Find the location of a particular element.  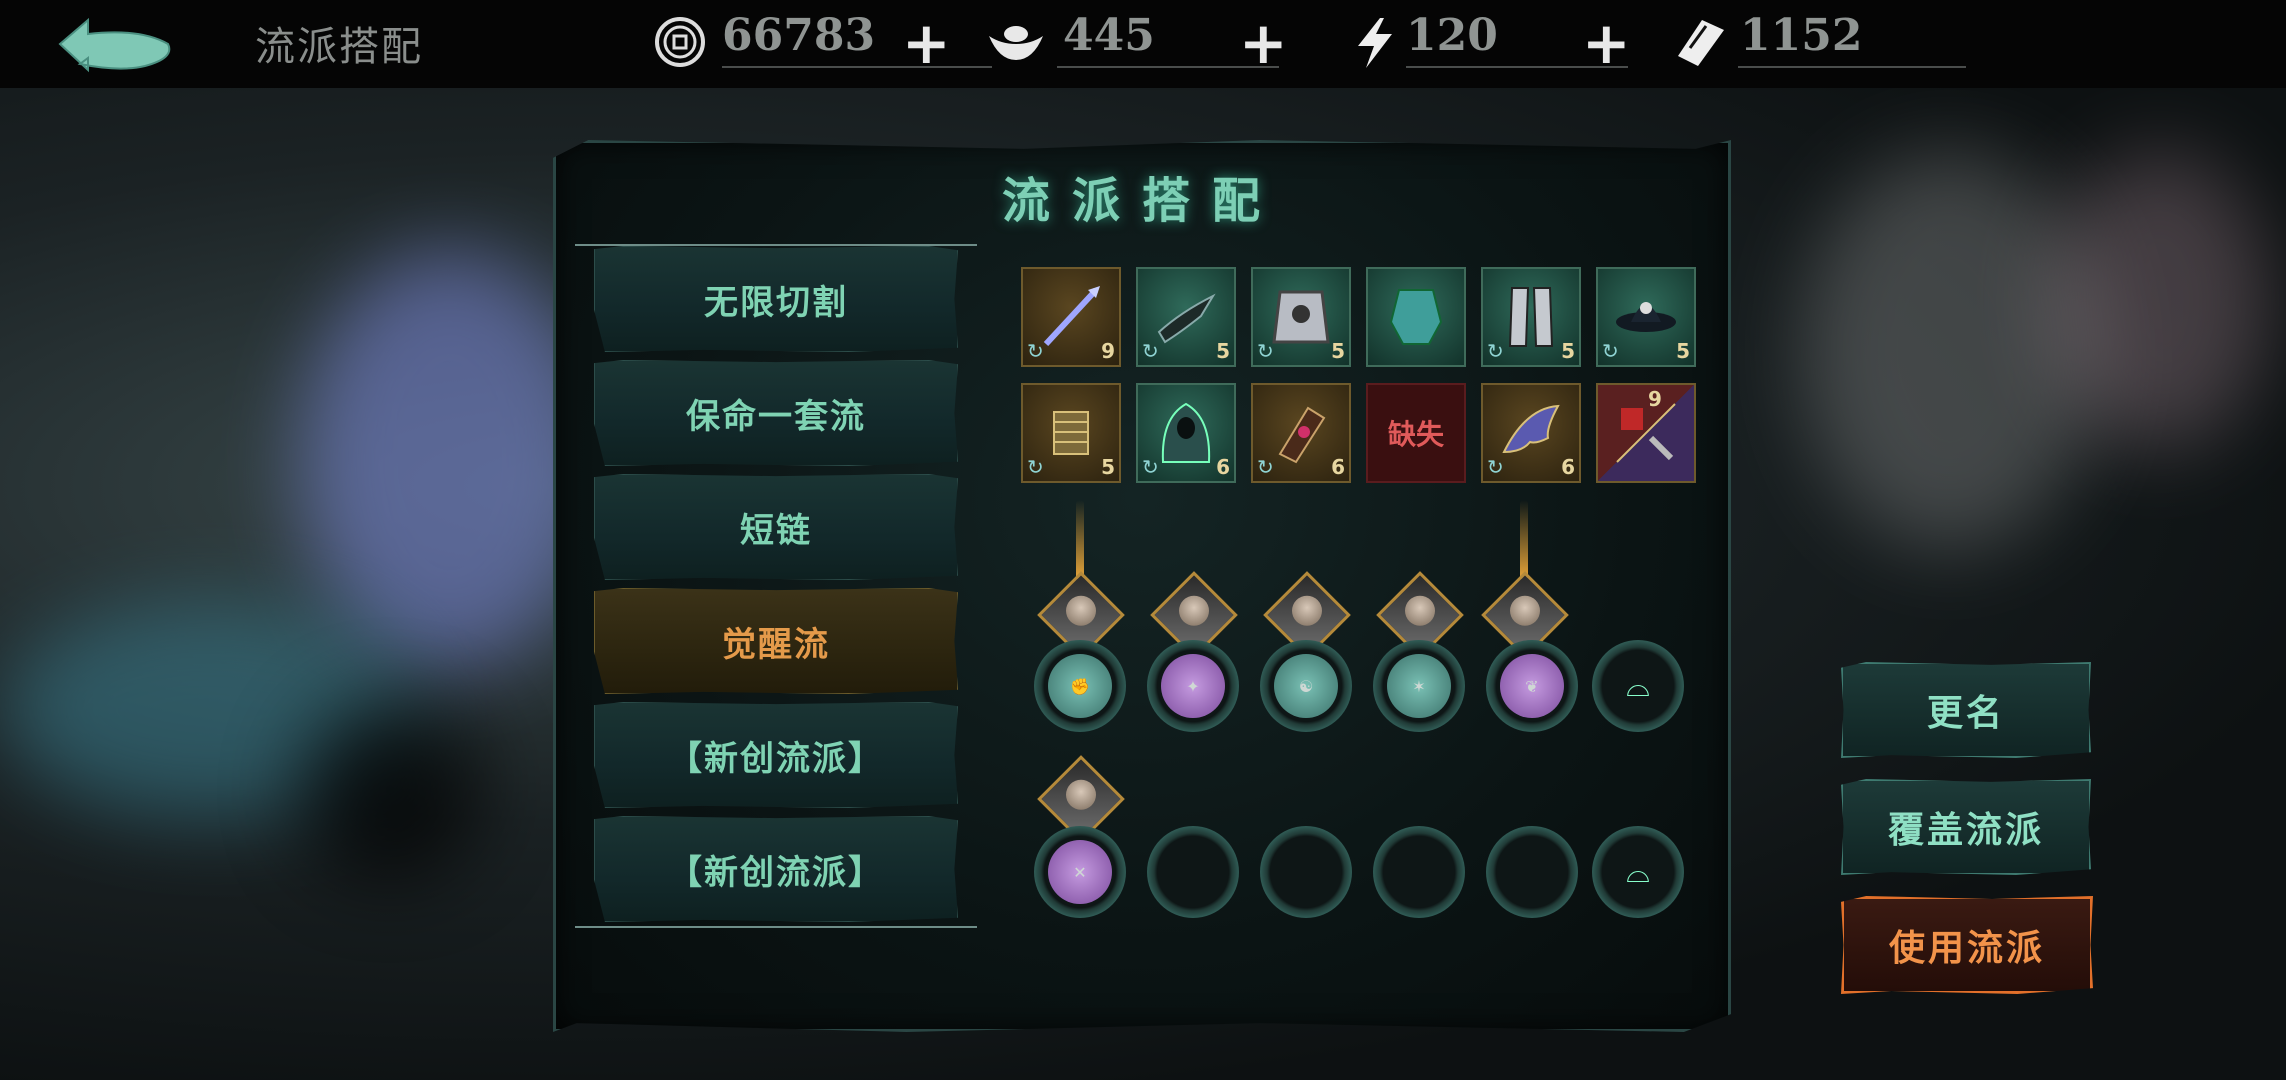

top-bar: 流派搭配 66783 + 445 + 120 + 1152 is located at coordinates (1143, 44).